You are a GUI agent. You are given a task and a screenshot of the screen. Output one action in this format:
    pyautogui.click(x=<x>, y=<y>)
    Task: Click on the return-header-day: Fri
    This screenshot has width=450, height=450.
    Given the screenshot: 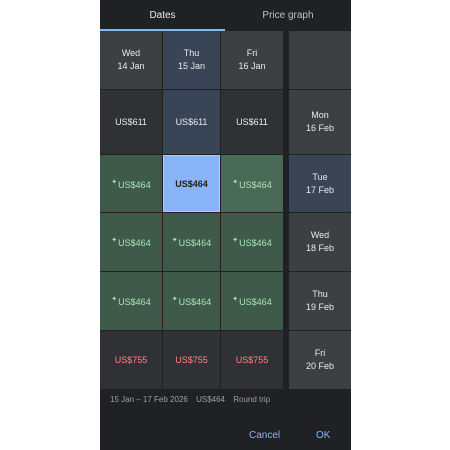 What is the action you would take?
    pyautogui.click(x=320, y=353)
    